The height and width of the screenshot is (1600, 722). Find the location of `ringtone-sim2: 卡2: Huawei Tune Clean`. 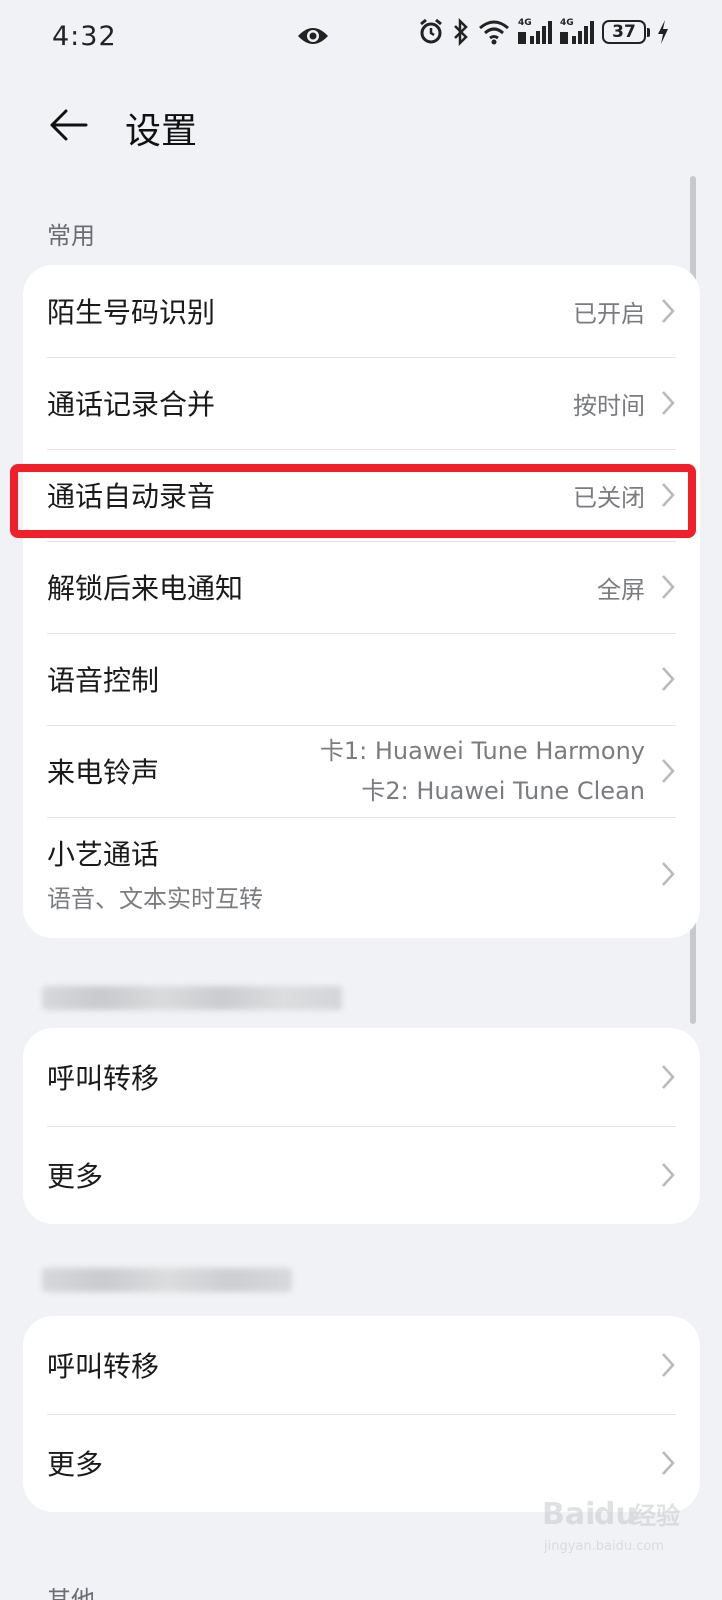

ringtone-sim2: 卡2: Huawei Tune Clean is located at coordinates (503, 791).